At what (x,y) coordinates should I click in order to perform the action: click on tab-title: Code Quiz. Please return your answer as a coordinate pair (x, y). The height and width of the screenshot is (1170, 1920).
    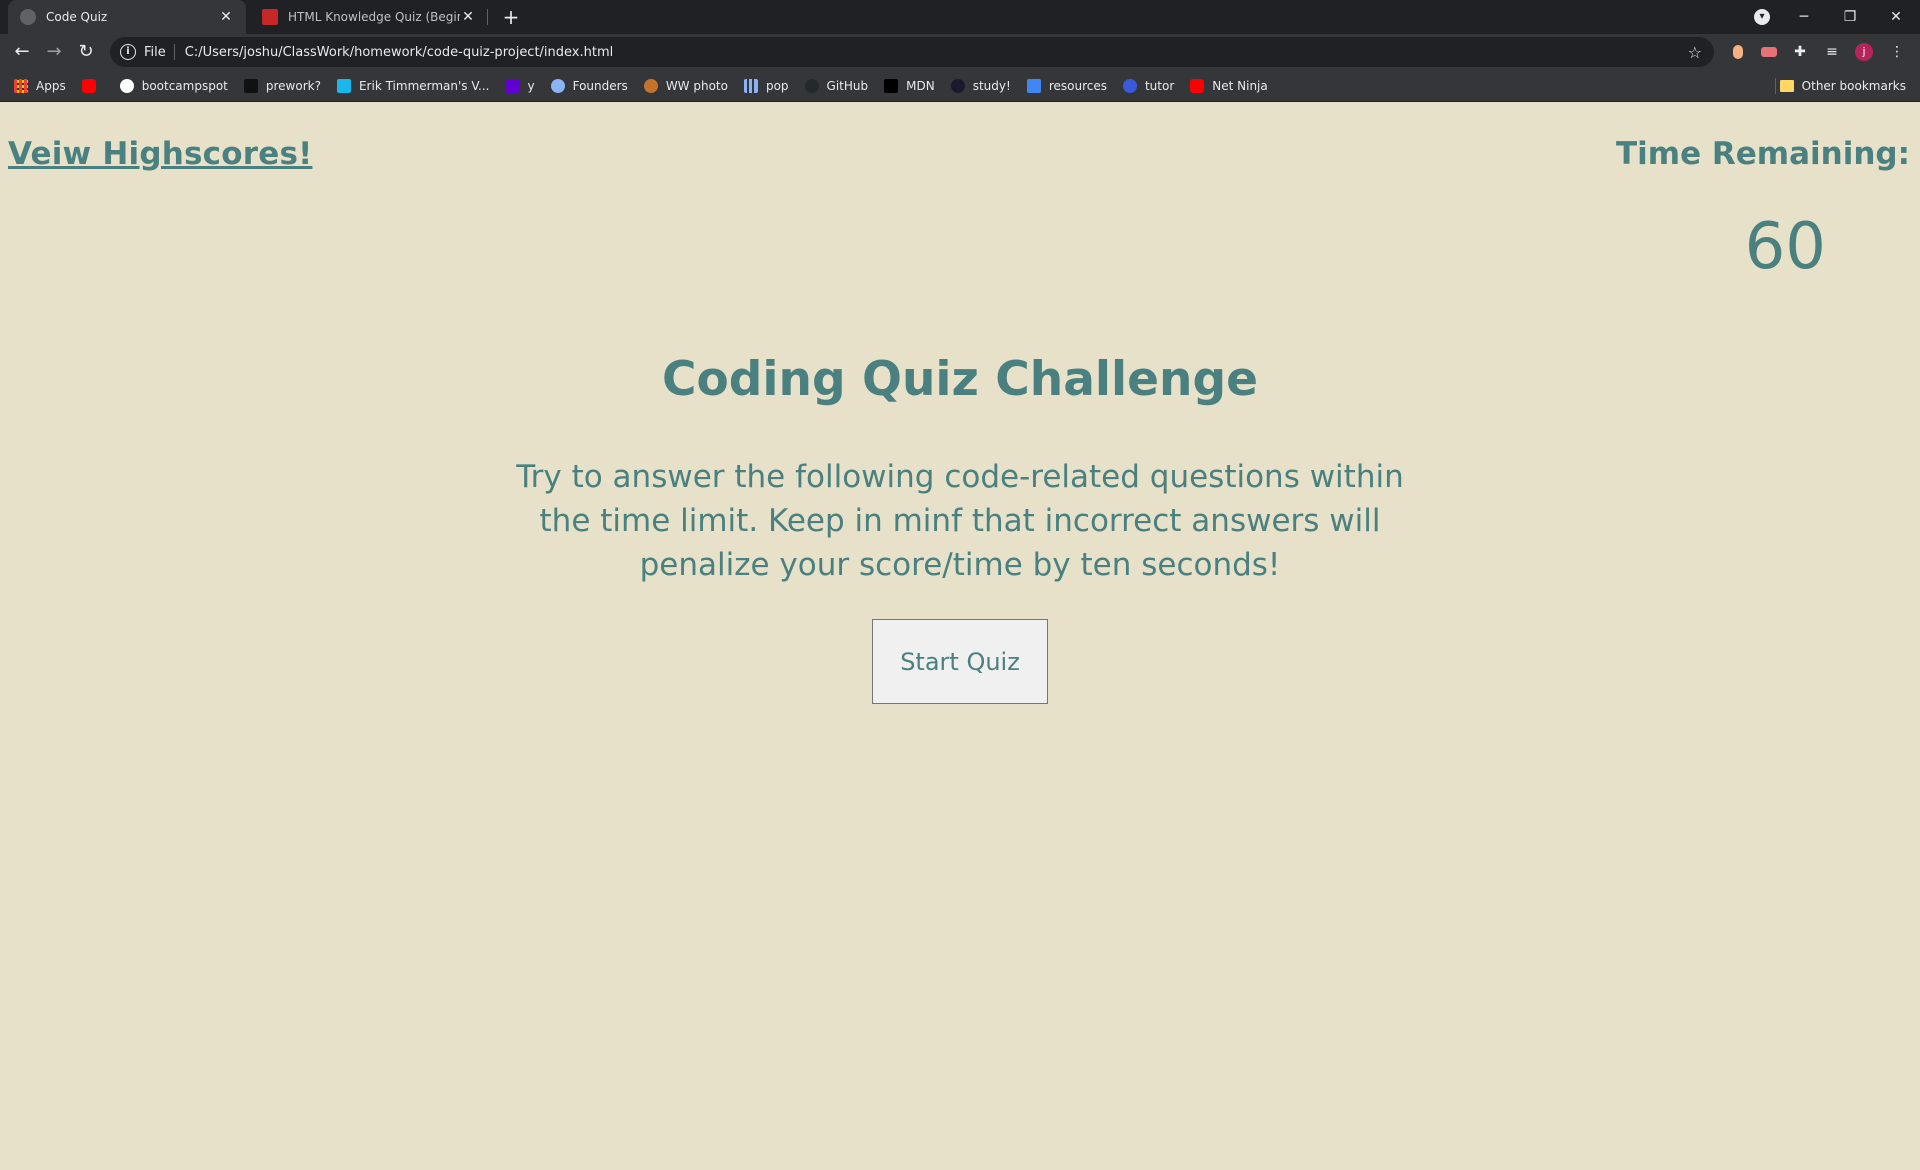
    Looking at the image, I should click on (77, 17).